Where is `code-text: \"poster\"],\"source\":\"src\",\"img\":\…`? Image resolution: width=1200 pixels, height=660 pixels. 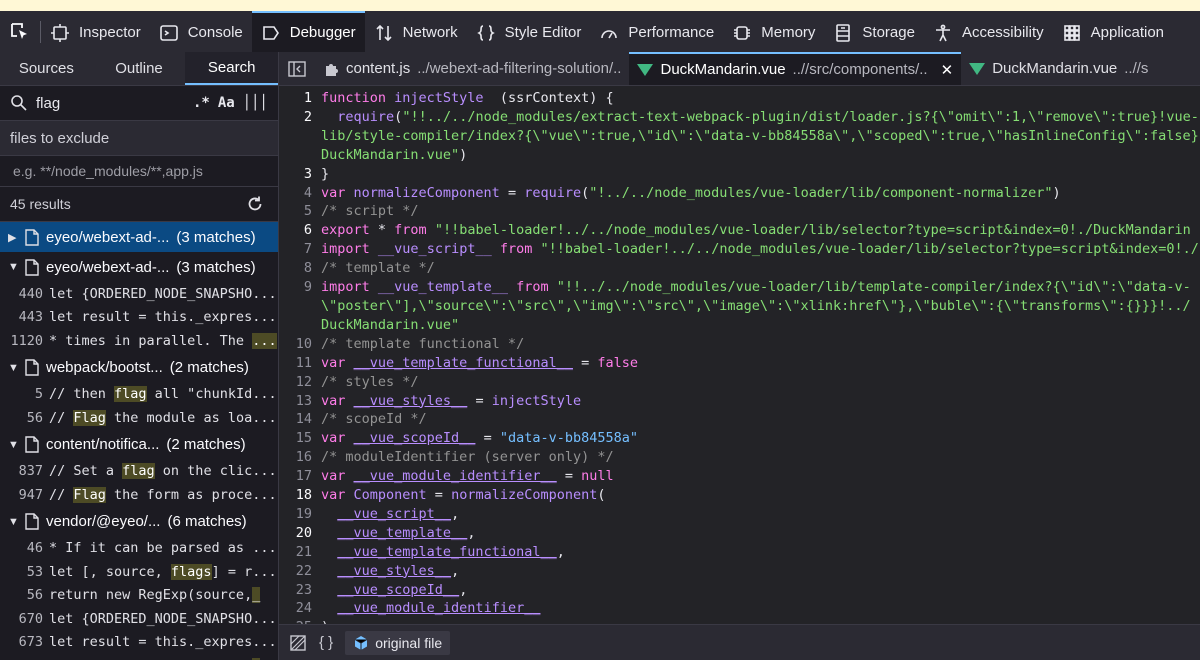 code-text: \"poster\"],\"source\":\"src\",\"img\":\… is located at coordinates (756, 306).